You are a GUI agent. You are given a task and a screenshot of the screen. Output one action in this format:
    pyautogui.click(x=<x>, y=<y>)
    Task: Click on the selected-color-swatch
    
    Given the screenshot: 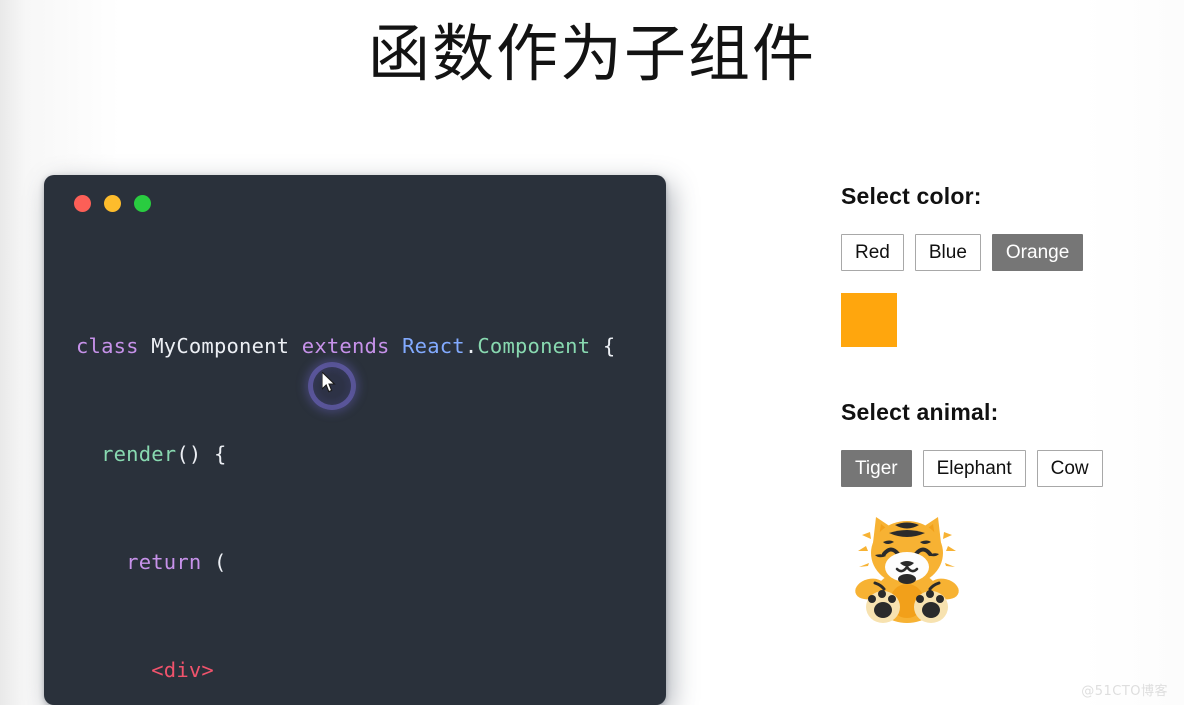 What is the action you would take?
    pyautogui.click(x=869, y=320)
    